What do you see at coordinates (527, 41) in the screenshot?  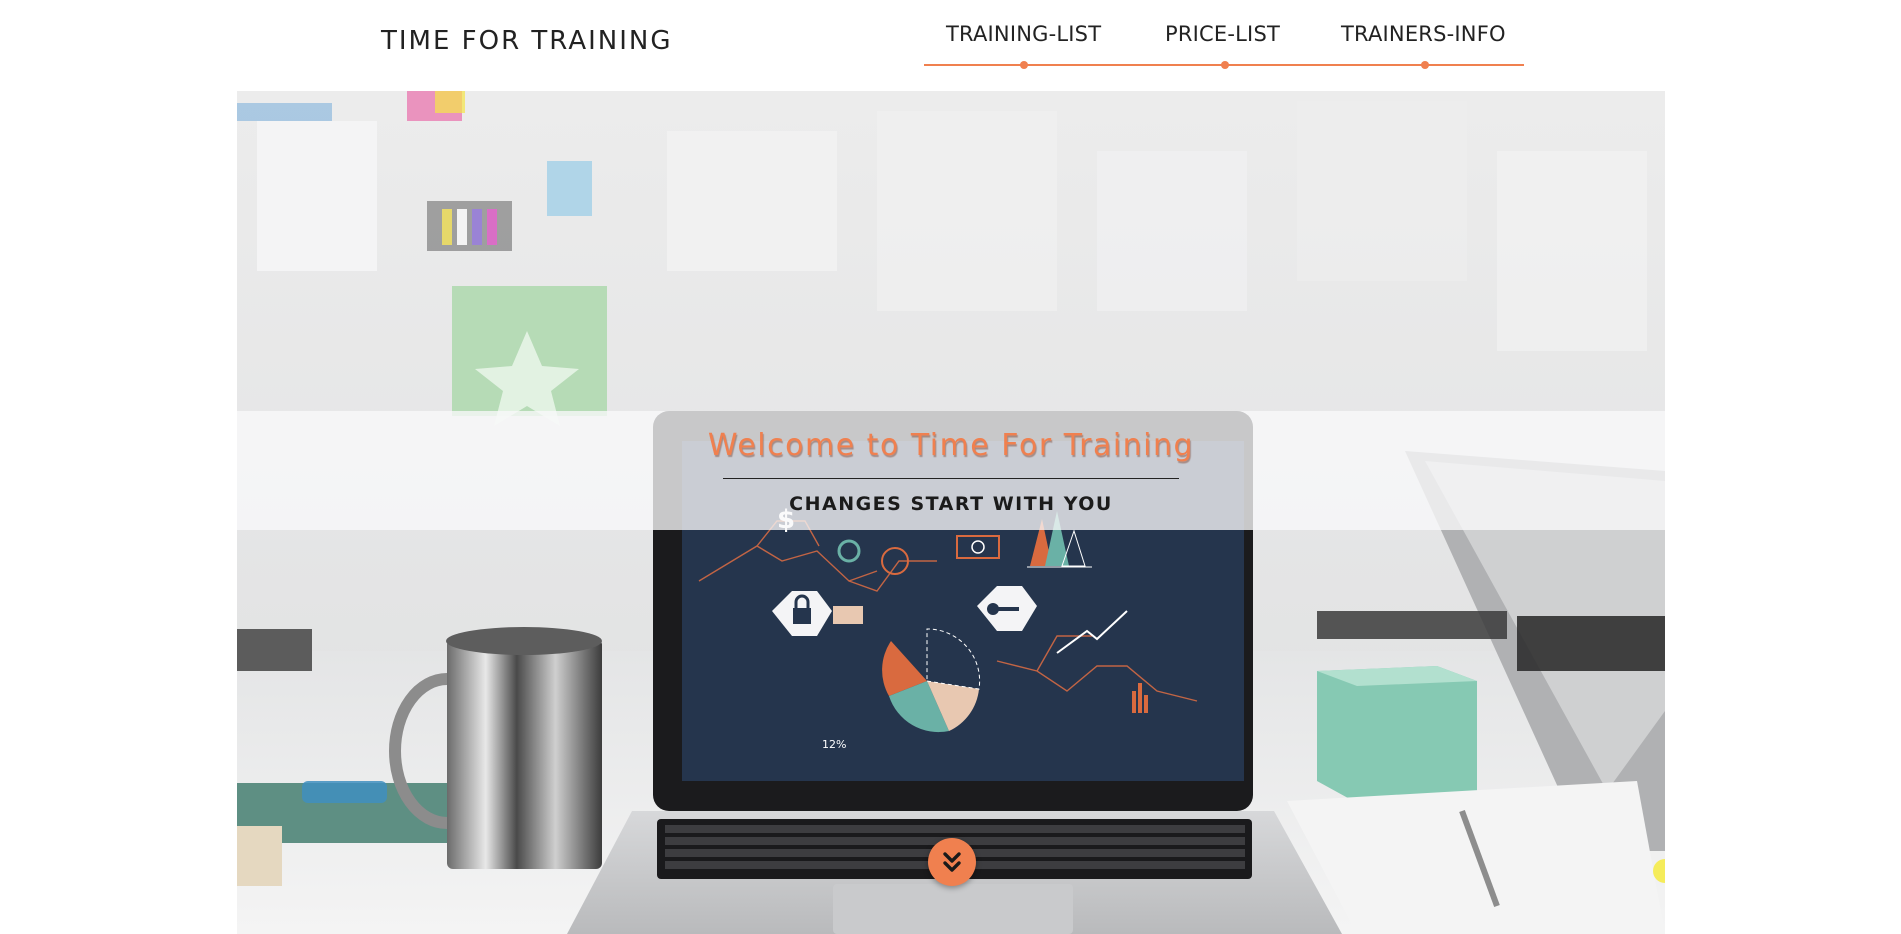 I see `site-logo-text: TIME FOR TRAINING` at bounding box center [527, 41].